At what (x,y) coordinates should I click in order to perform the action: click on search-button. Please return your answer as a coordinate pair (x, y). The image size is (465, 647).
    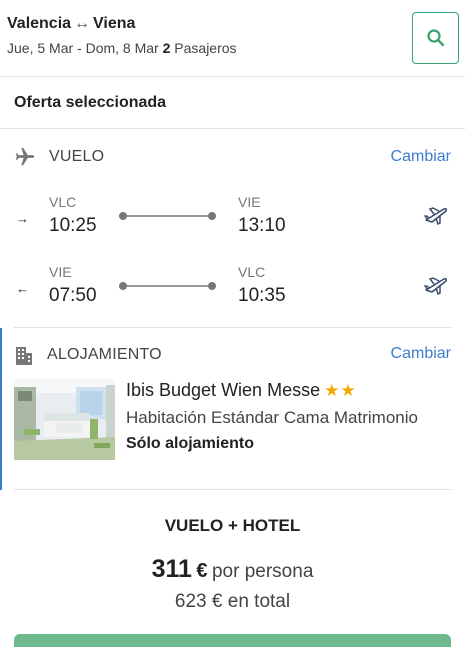
    Looking at the image, I should click on (435, 38).